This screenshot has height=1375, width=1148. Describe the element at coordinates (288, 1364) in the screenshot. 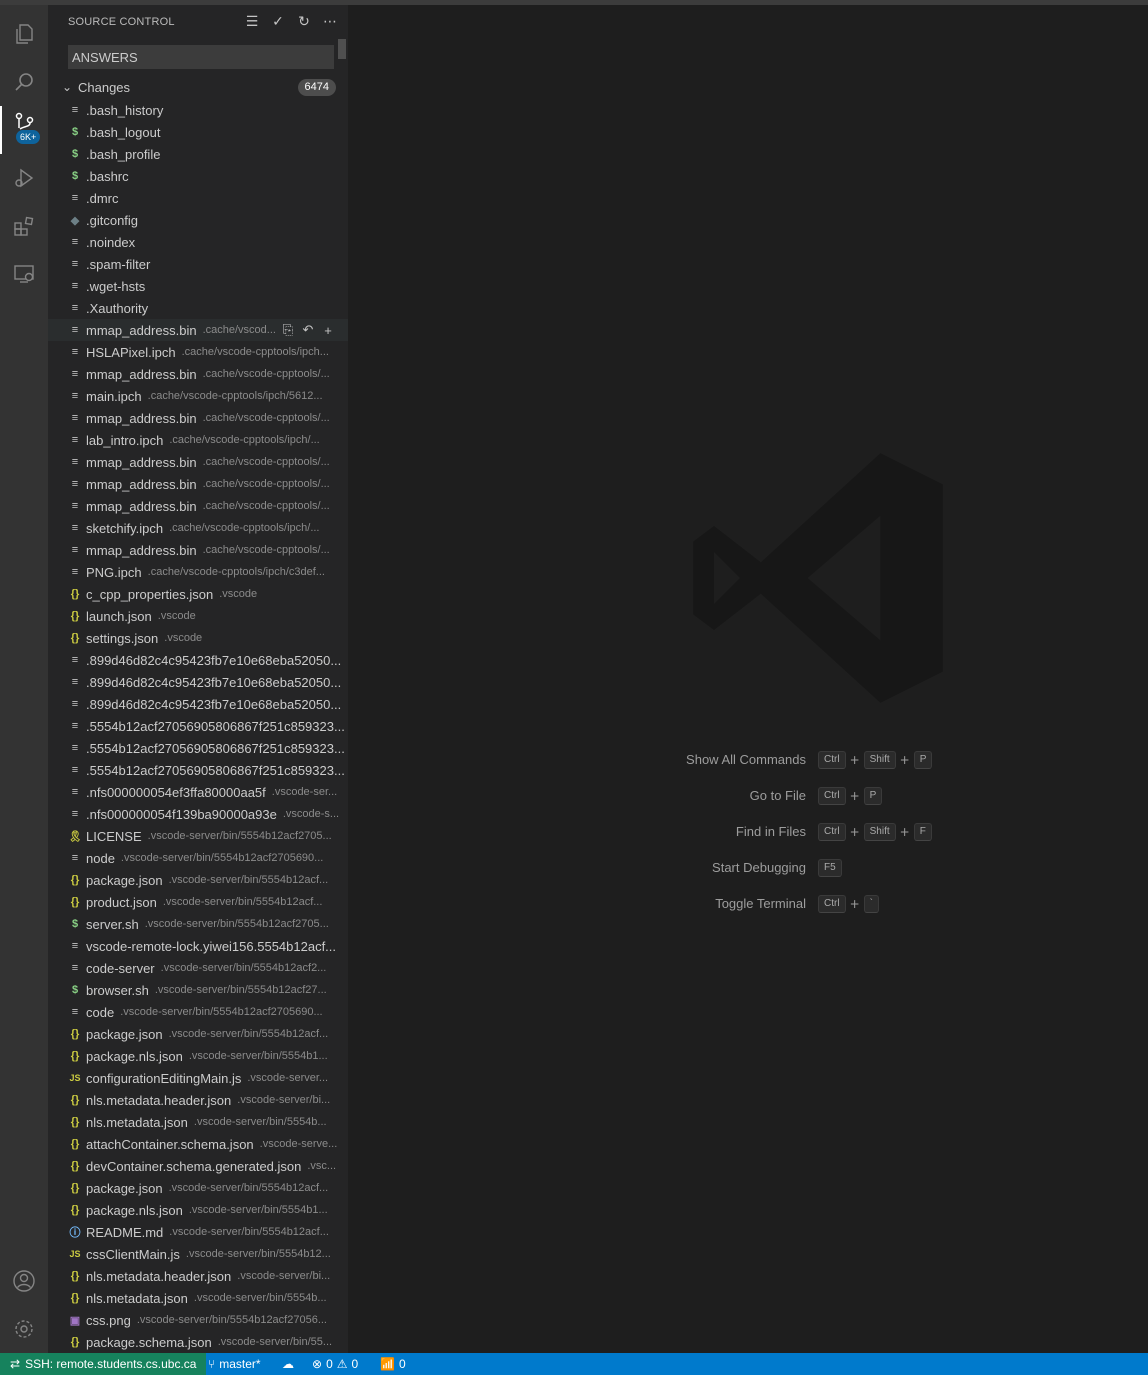

I see `sync-button: ☁` at that location.